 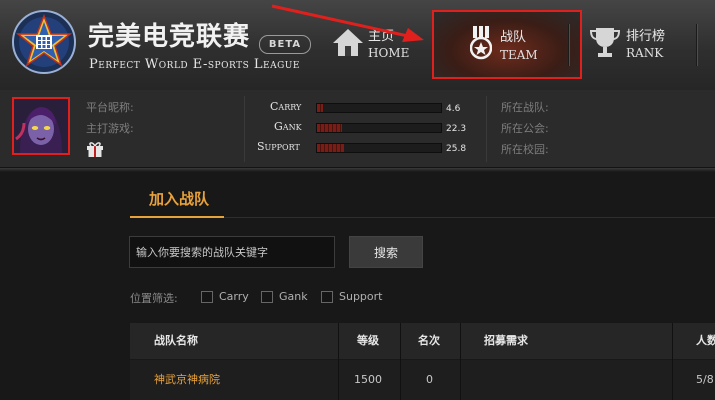 What do you see at coordinates (705, 340) in the screenshot?
I see `col-header-members: 人数` at bounding box center [705, 340].